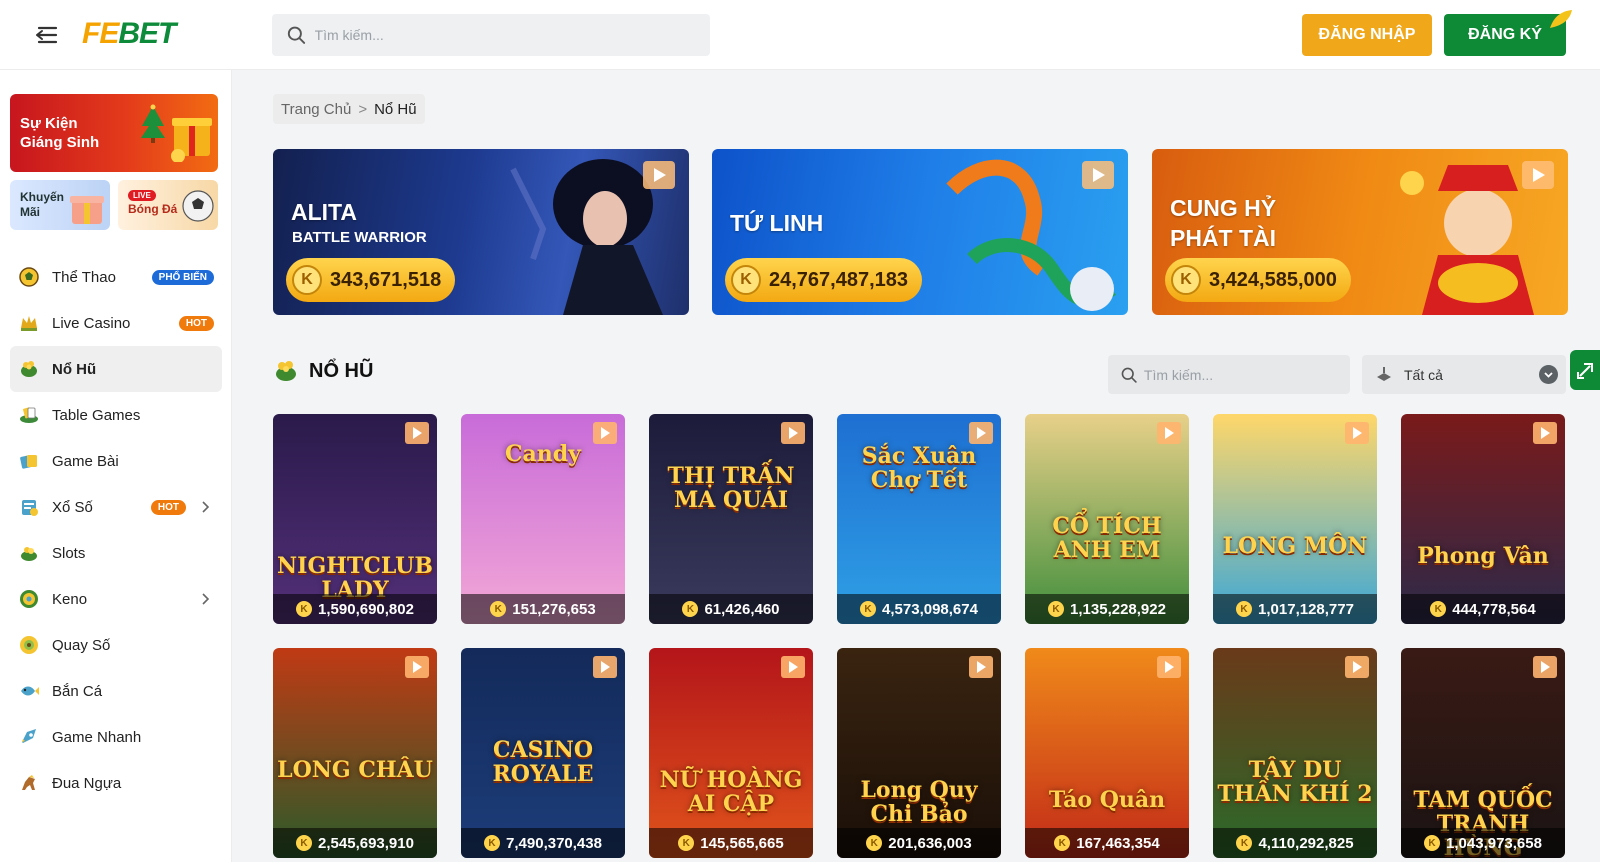 Image resolution: width=1600 pixels, height=862 pixels. Describe the element at coordinates (731, 519) in the screenshot. I see `game-card: THỊ TRẤN MA QUÁI K 61,426,460` at that location.